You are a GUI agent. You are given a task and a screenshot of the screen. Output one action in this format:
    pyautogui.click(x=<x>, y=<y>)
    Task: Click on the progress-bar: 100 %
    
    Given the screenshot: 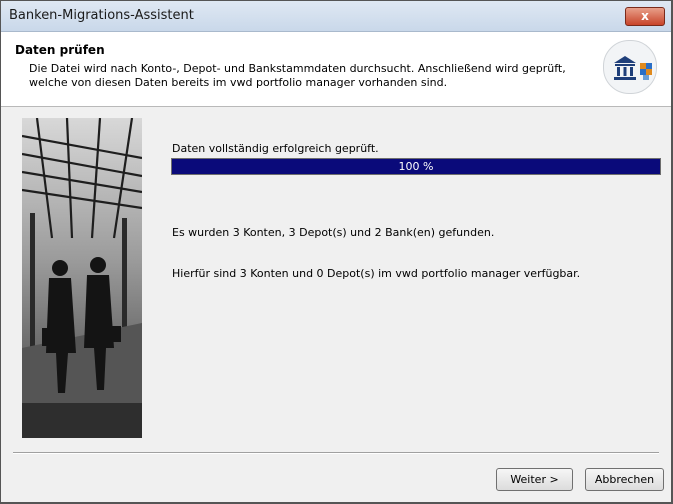 What is the action you would take?
    pyautogui.click(x=416, y=166)
    